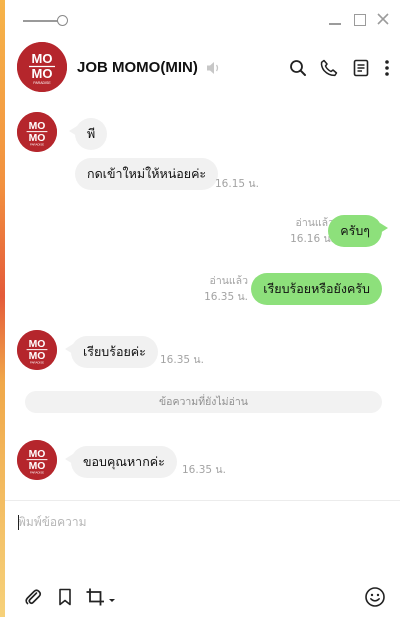 The height and width of the screenshot is (617, 400). I want to click on chat-title: JOB MOMO(MIN), so click(137, 67).